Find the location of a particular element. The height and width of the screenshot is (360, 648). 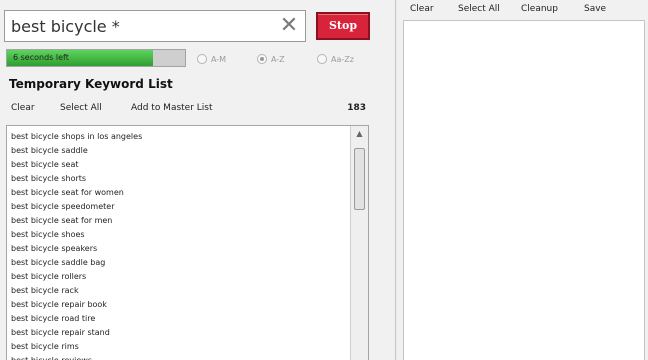

sort-option-a-m: A-M is located at coordinates (211, 59).